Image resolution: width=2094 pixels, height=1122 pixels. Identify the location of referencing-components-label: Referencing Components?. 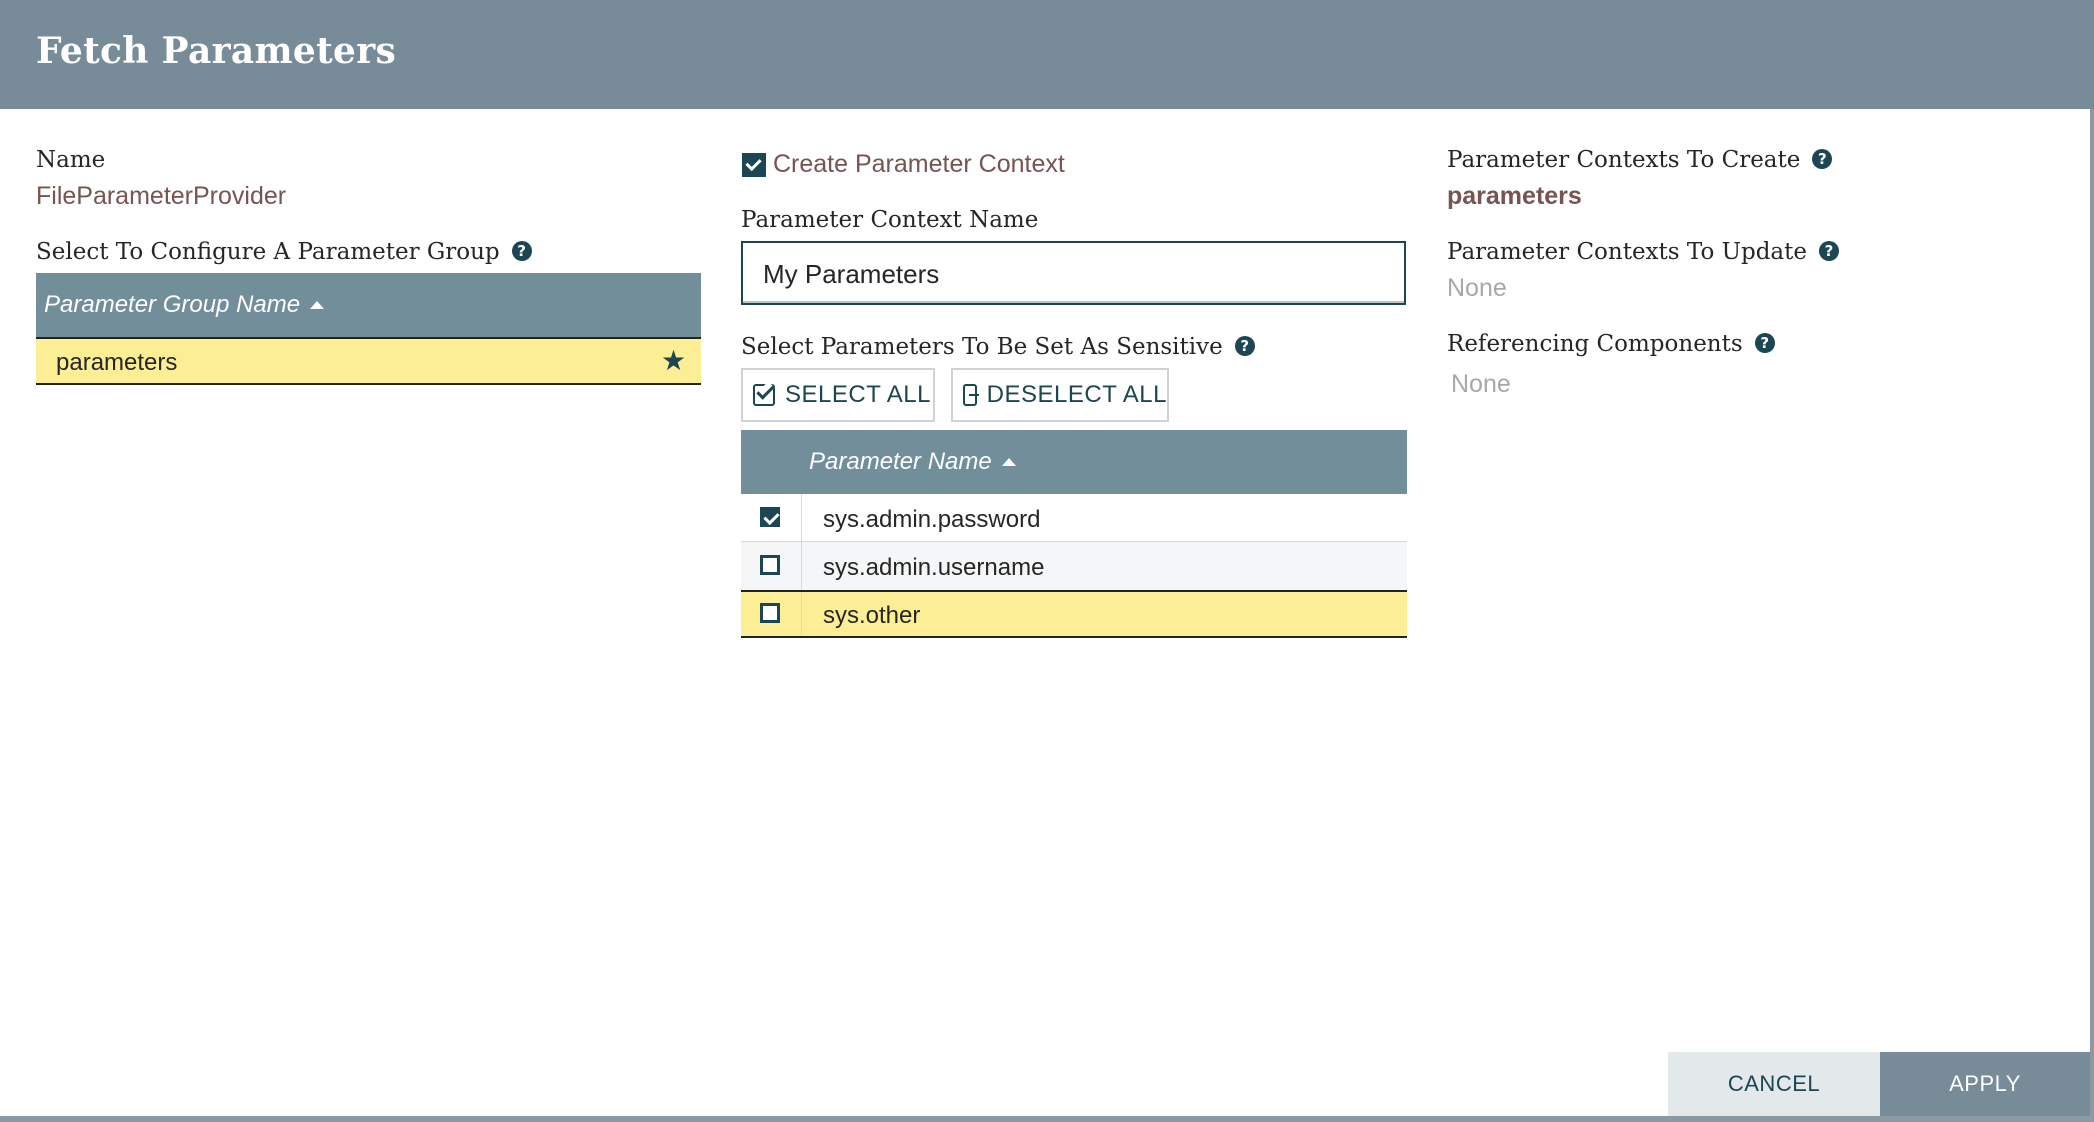
(1611, 344).